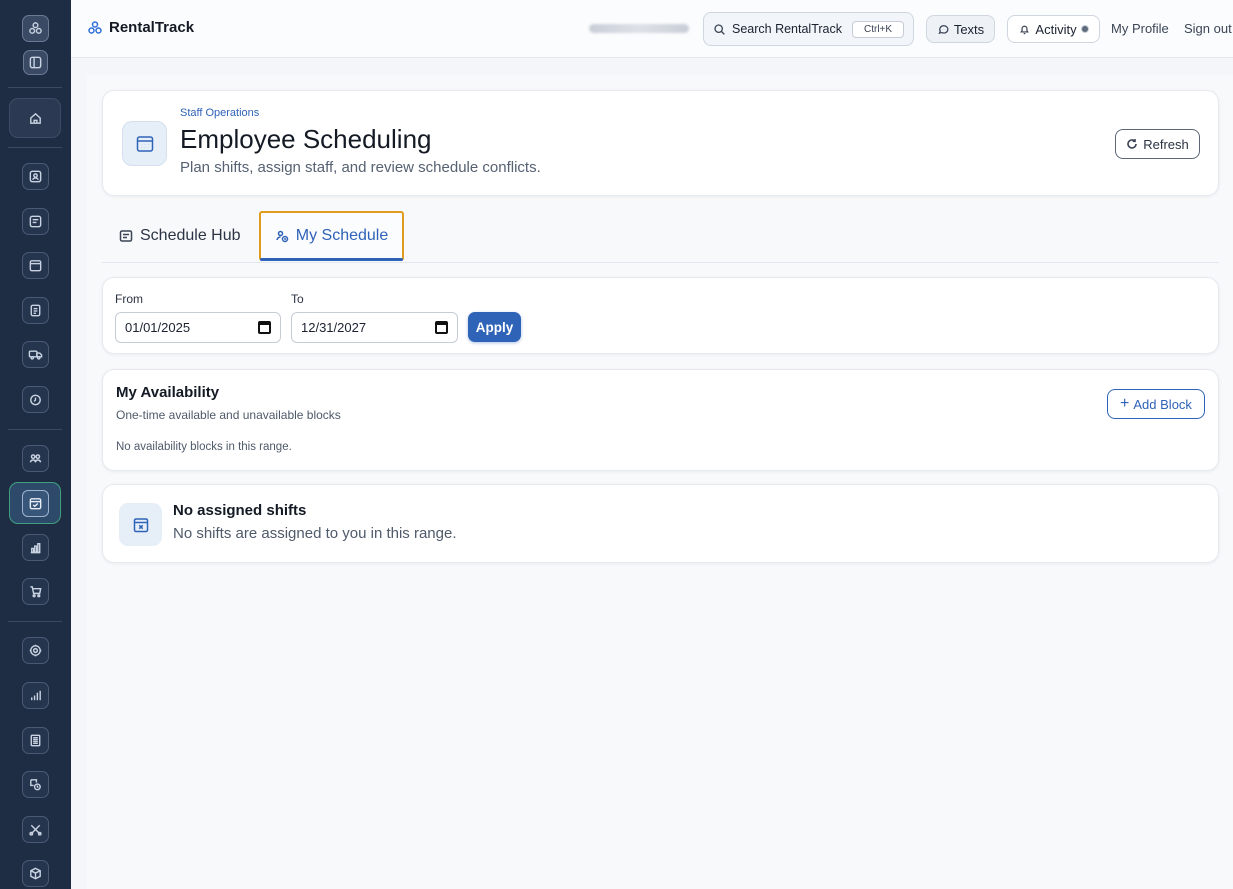 The width and height of the screenshot is (1233, 889). I want to click on availability-empty-state: No availability blocks in this range., so click(204, 447).